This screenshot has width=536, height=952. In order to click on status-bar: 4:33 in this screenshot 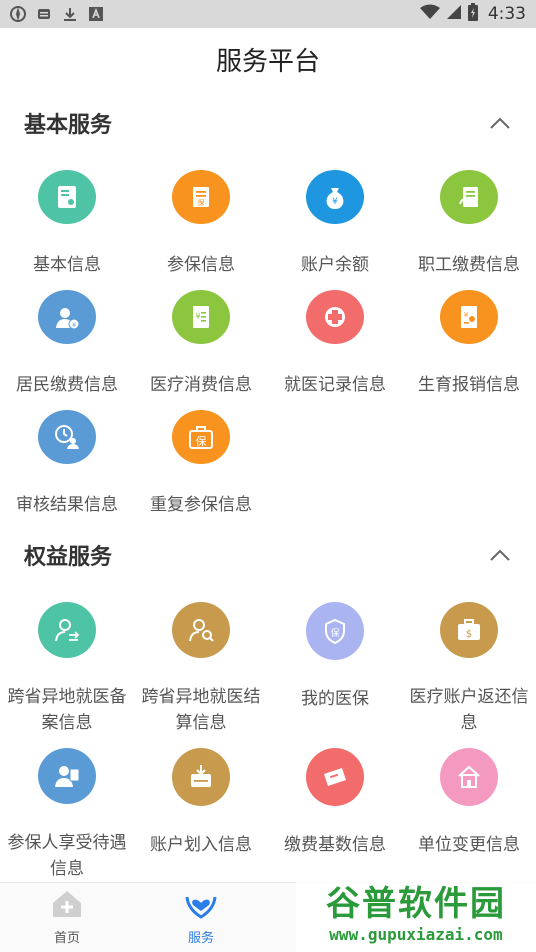, I will do `click(268, 14)`.